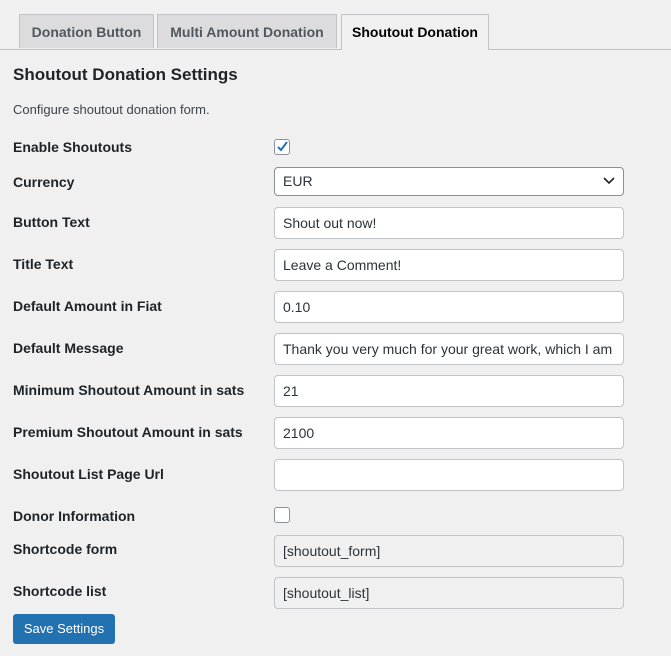  I want to click on button-text-input: Shout out now!, so click(449, 223).